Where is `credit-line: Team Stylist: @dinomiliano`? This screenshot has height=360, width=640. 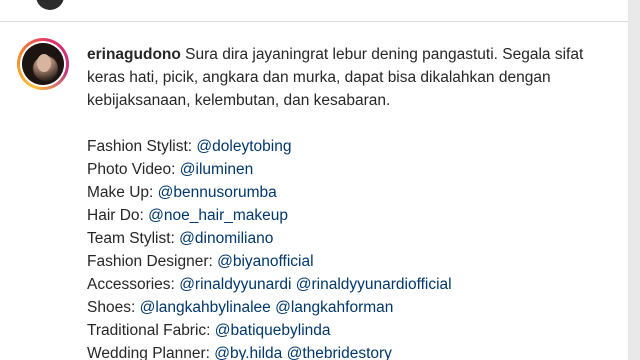 credit-line: Team Stylist: @dinomiliano is located at coordinates (352, 238).